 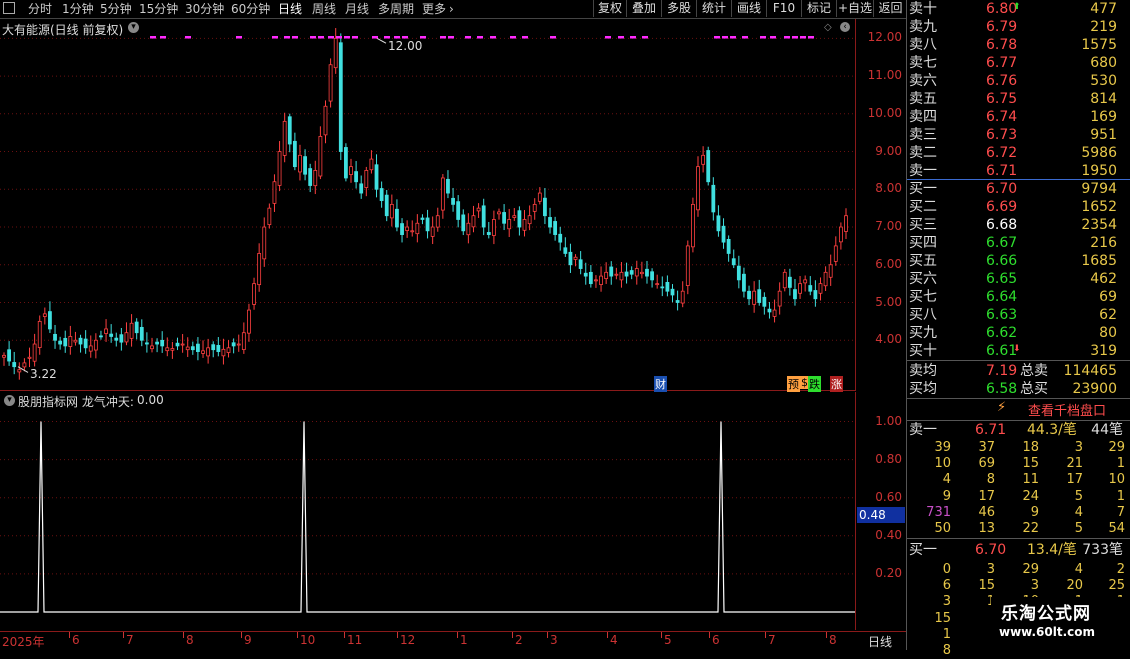 I want to click on watermark-title: 乐淘公式网, so click(x=1046, y=614).